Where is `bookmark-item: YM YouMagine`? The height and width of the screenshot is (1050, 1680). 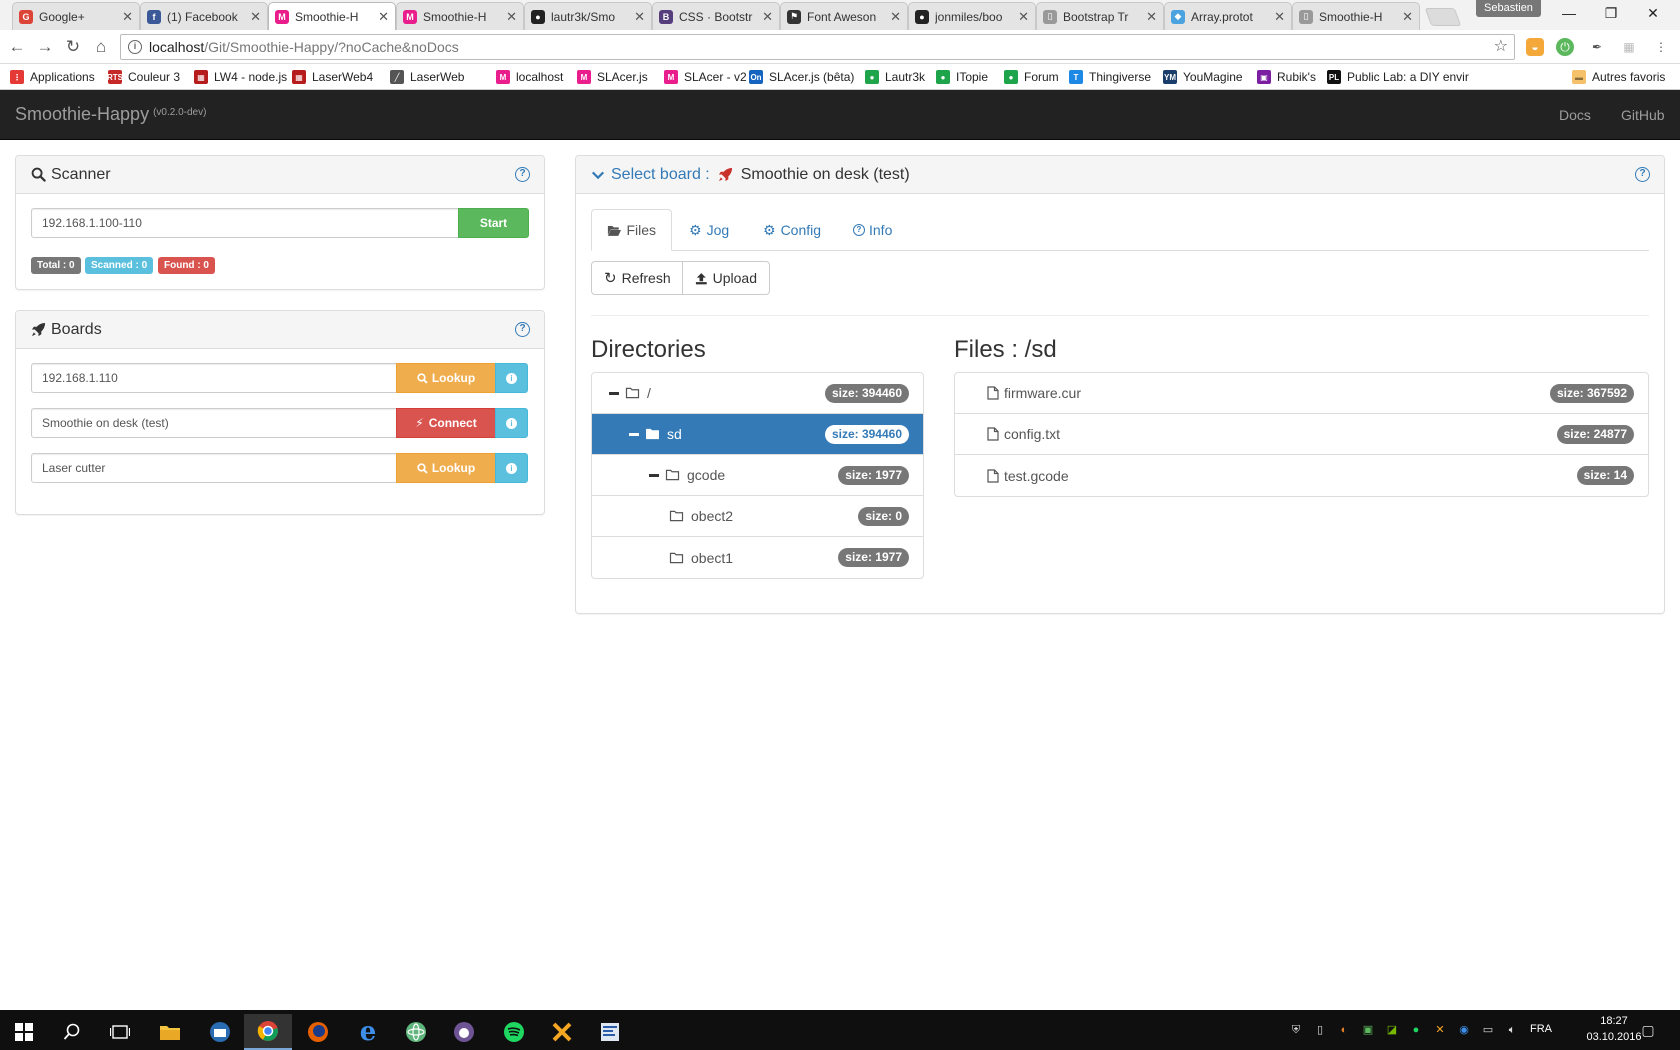 bookmark-item: YM YouMagine is located at coordinates (1203, 77).